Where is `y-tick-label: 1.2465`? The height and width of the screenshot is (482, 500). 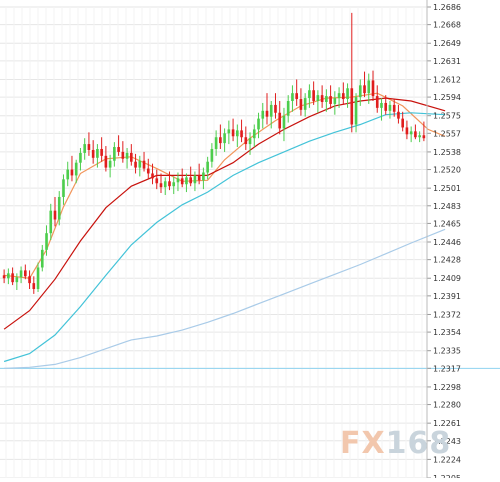
y-tick-label: 1.2465 is located at coordinates (447, 223).